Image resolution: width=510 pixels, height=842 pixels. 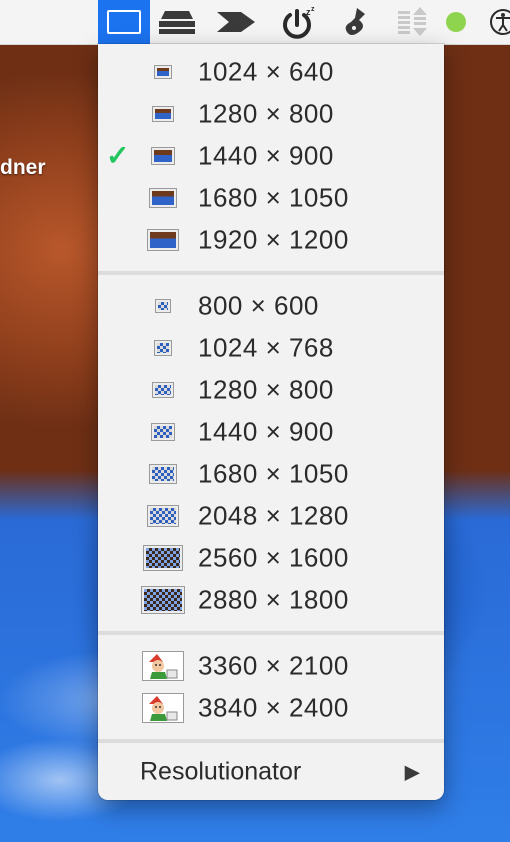 I want to click on sleep-power-icon: z z, so click(x=299, y=22).